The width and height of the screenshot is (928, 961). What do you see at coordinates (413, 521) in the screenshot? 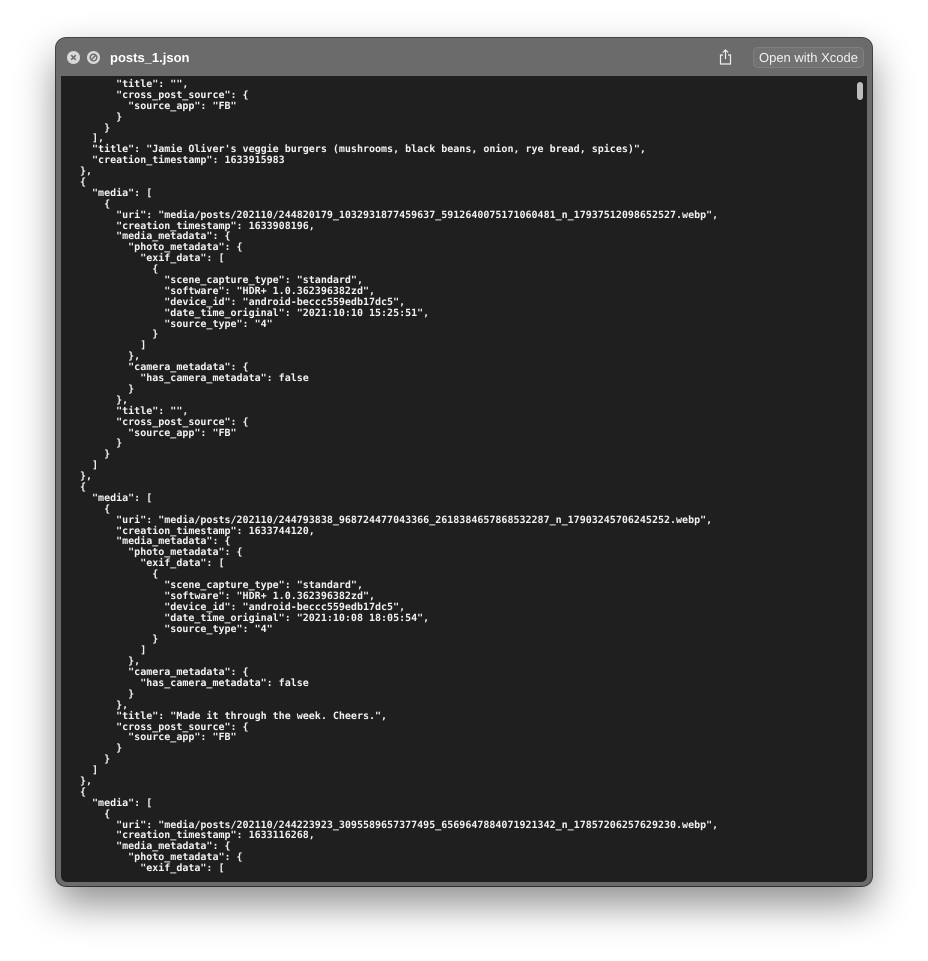
I see `code-line: "uri": "media/posts/202110/244793838_968724477043366_2618384657868532287_n_17903245706245252.webp",` at bounding box center [413, 521].